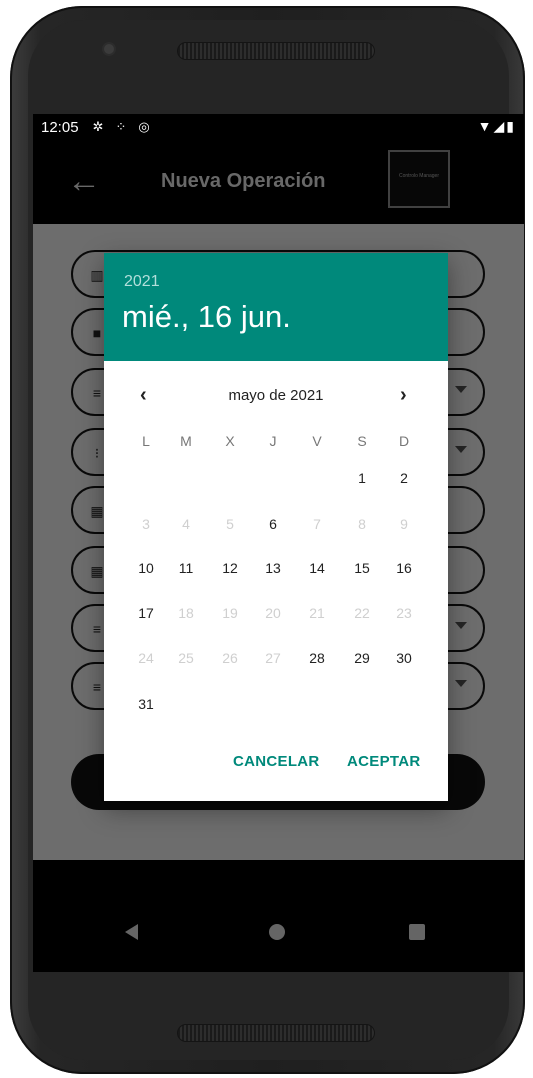  I want to click on calendar-day: 17, so click(146, 613).